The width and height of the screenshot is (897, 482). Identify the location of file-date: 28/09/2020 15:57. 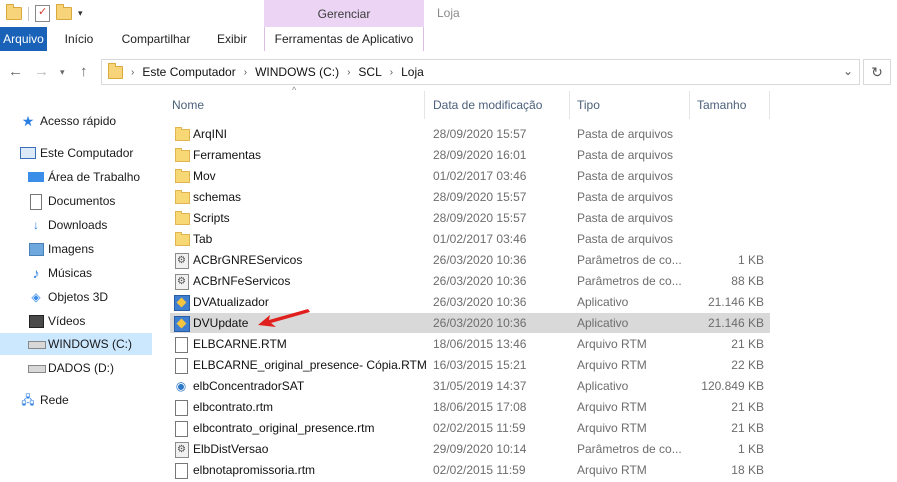
(480, 134).